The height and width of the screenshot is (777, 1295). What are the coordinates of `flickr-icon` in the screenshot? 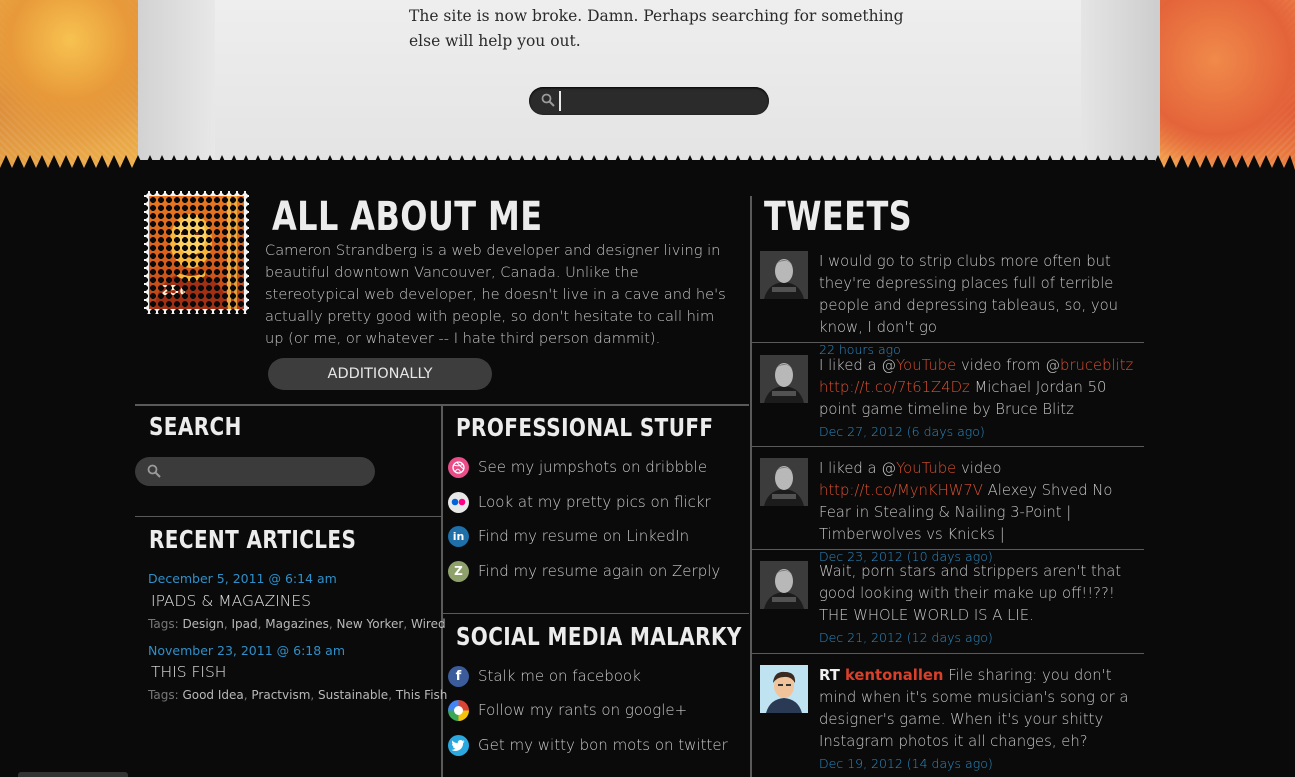 It's located at (458, 502).